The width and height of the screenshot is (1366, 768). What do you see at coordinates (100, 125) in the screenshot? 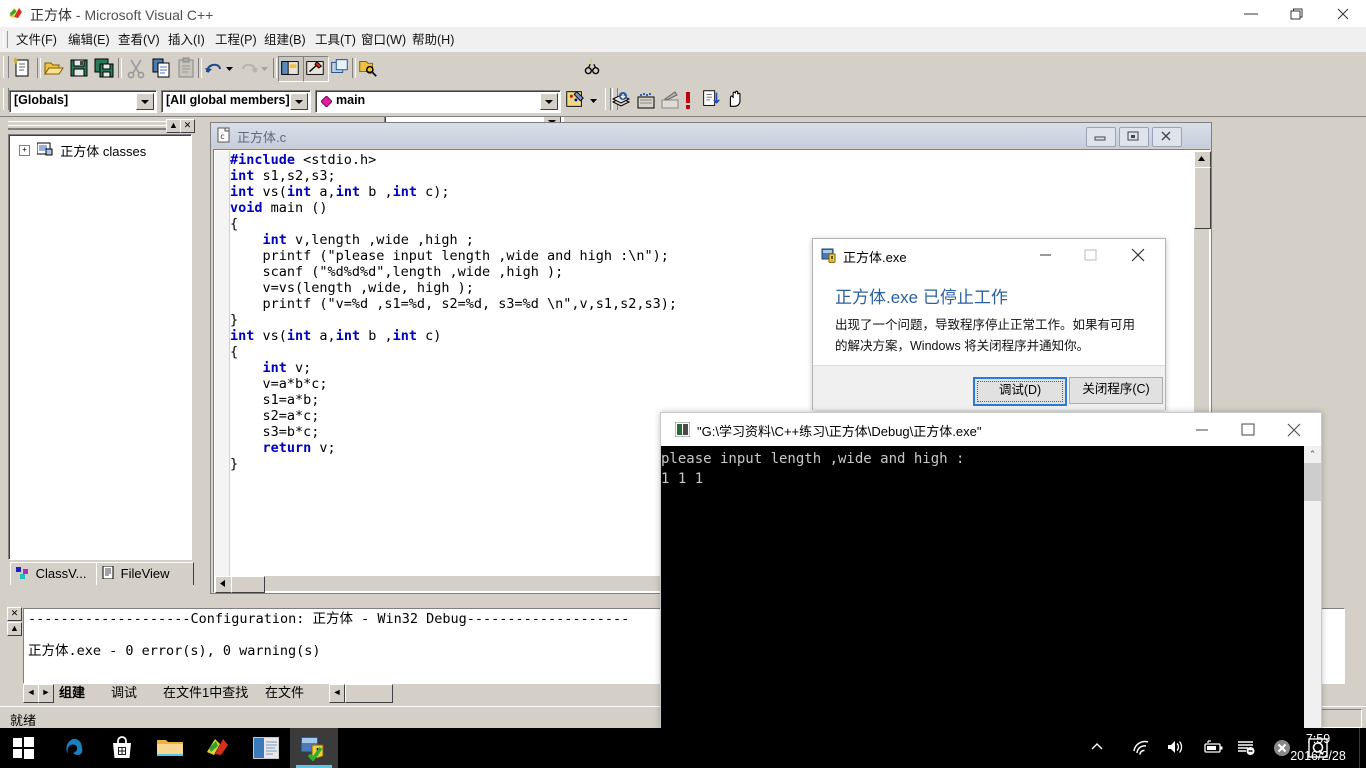
I see `classview-grip-bar: ▲ ✕` at bounding box center [100, 125].